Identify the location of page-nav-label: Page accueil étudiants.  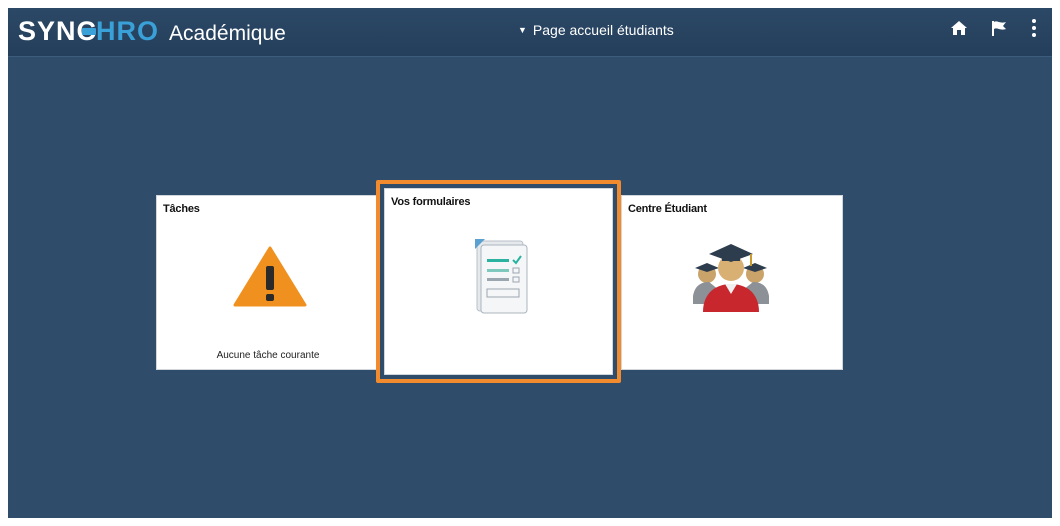
(603, 30).